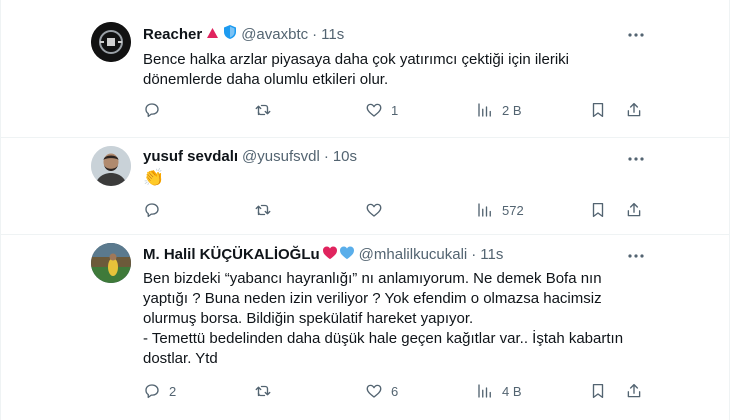  What do you see at coordinates (512, 391) in the screenshot?
I see `views-count: 4 B` at bounding box center [512, 391].